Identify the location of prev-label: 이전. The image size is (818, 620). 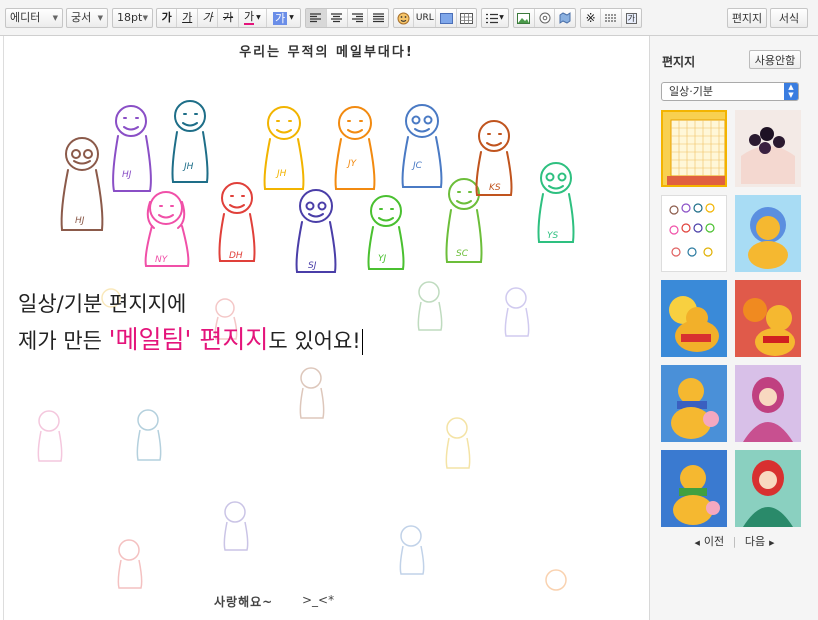
(714, 541).